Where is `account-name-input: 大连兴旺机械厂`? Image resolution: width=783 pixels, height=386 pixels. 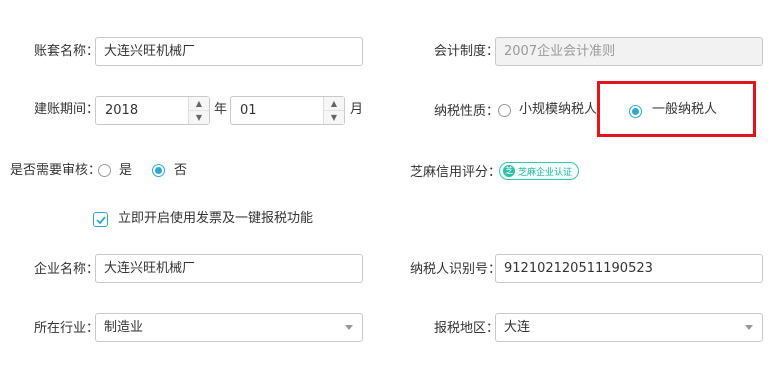 account-name-input: 大连兴旺机械厂 is located at coordinates (229, 51).